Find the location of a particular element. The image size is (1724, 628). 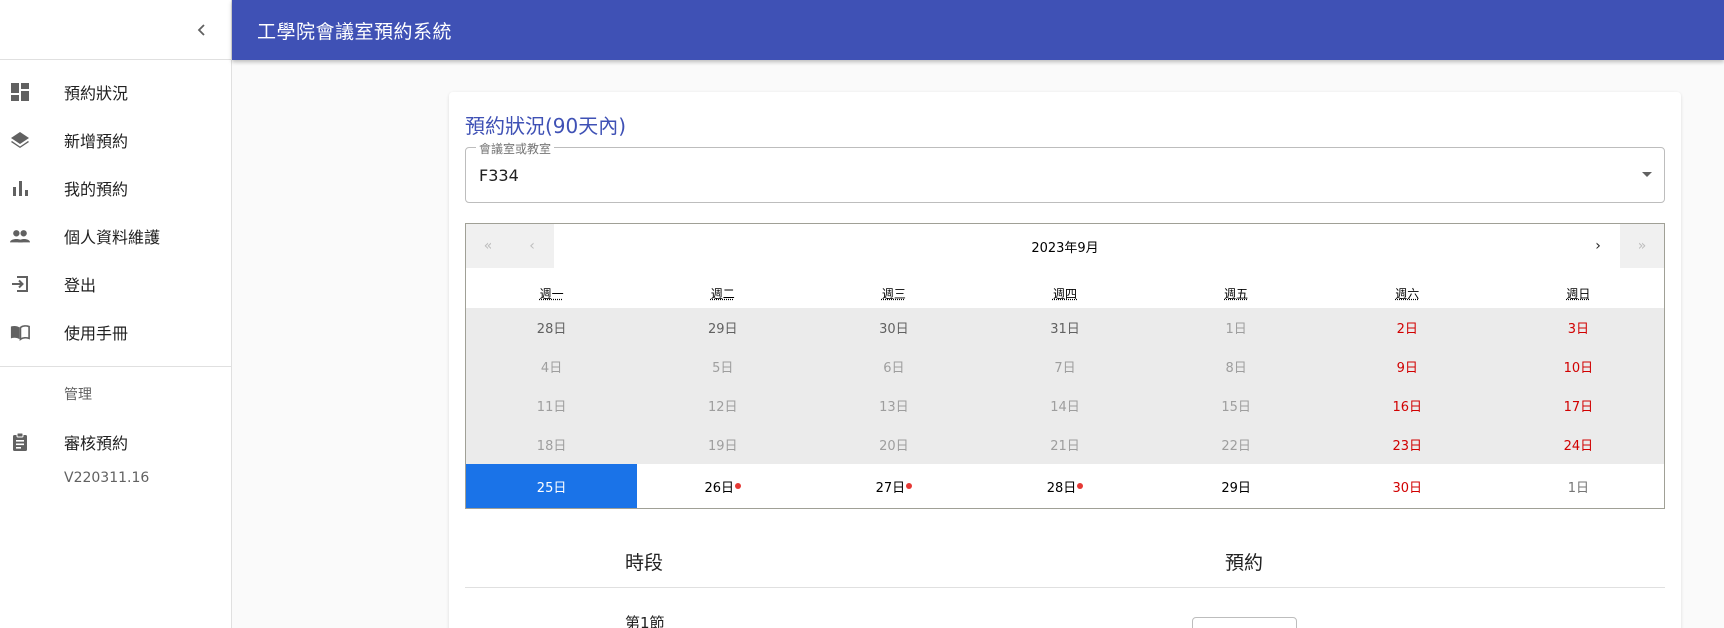

room-select: 會議室或教室 F334 is located at coordinates (1065, 171).